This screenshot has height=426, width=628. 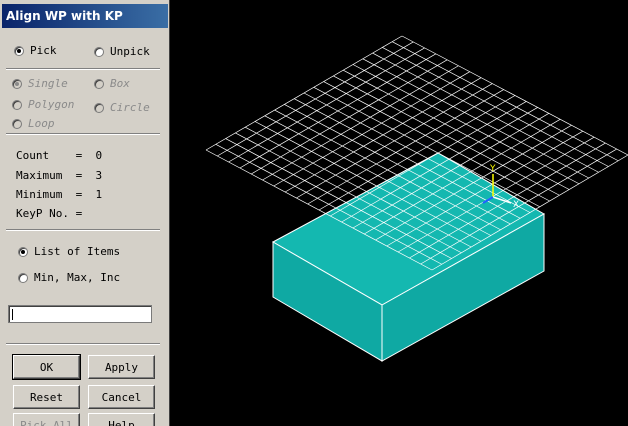 I want to click on single-label: Single, so click(x=48, y=83).